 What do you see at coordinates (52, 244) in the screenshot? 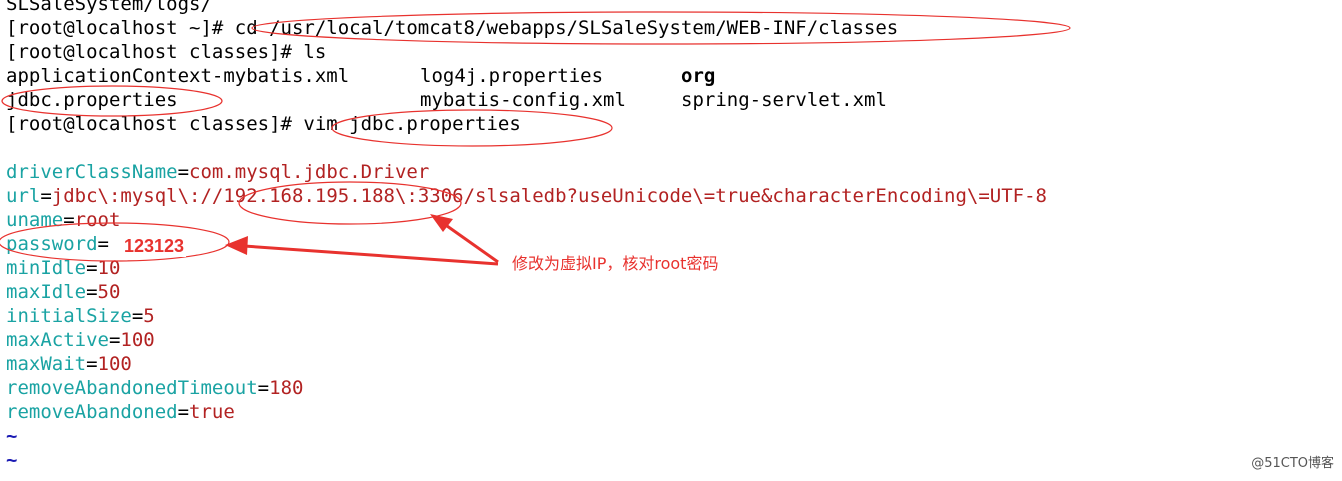
I see `property-key: password` at bounding box center [52, 244].